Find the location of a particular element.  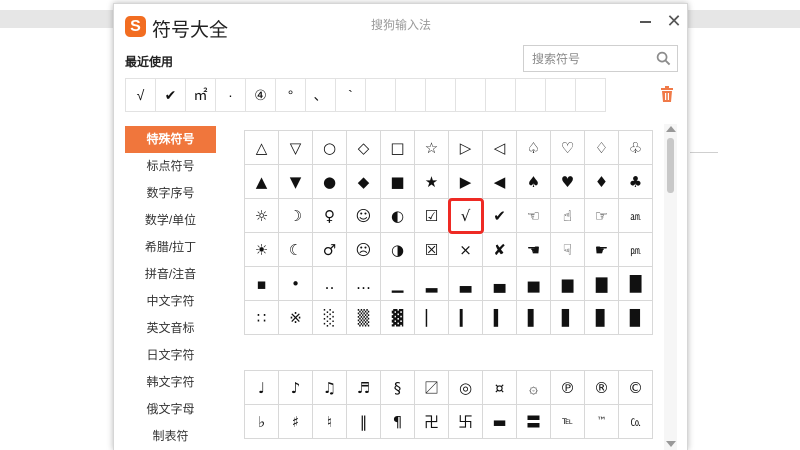

symbol-cell: ¶ is located at coordinates (398, 422).